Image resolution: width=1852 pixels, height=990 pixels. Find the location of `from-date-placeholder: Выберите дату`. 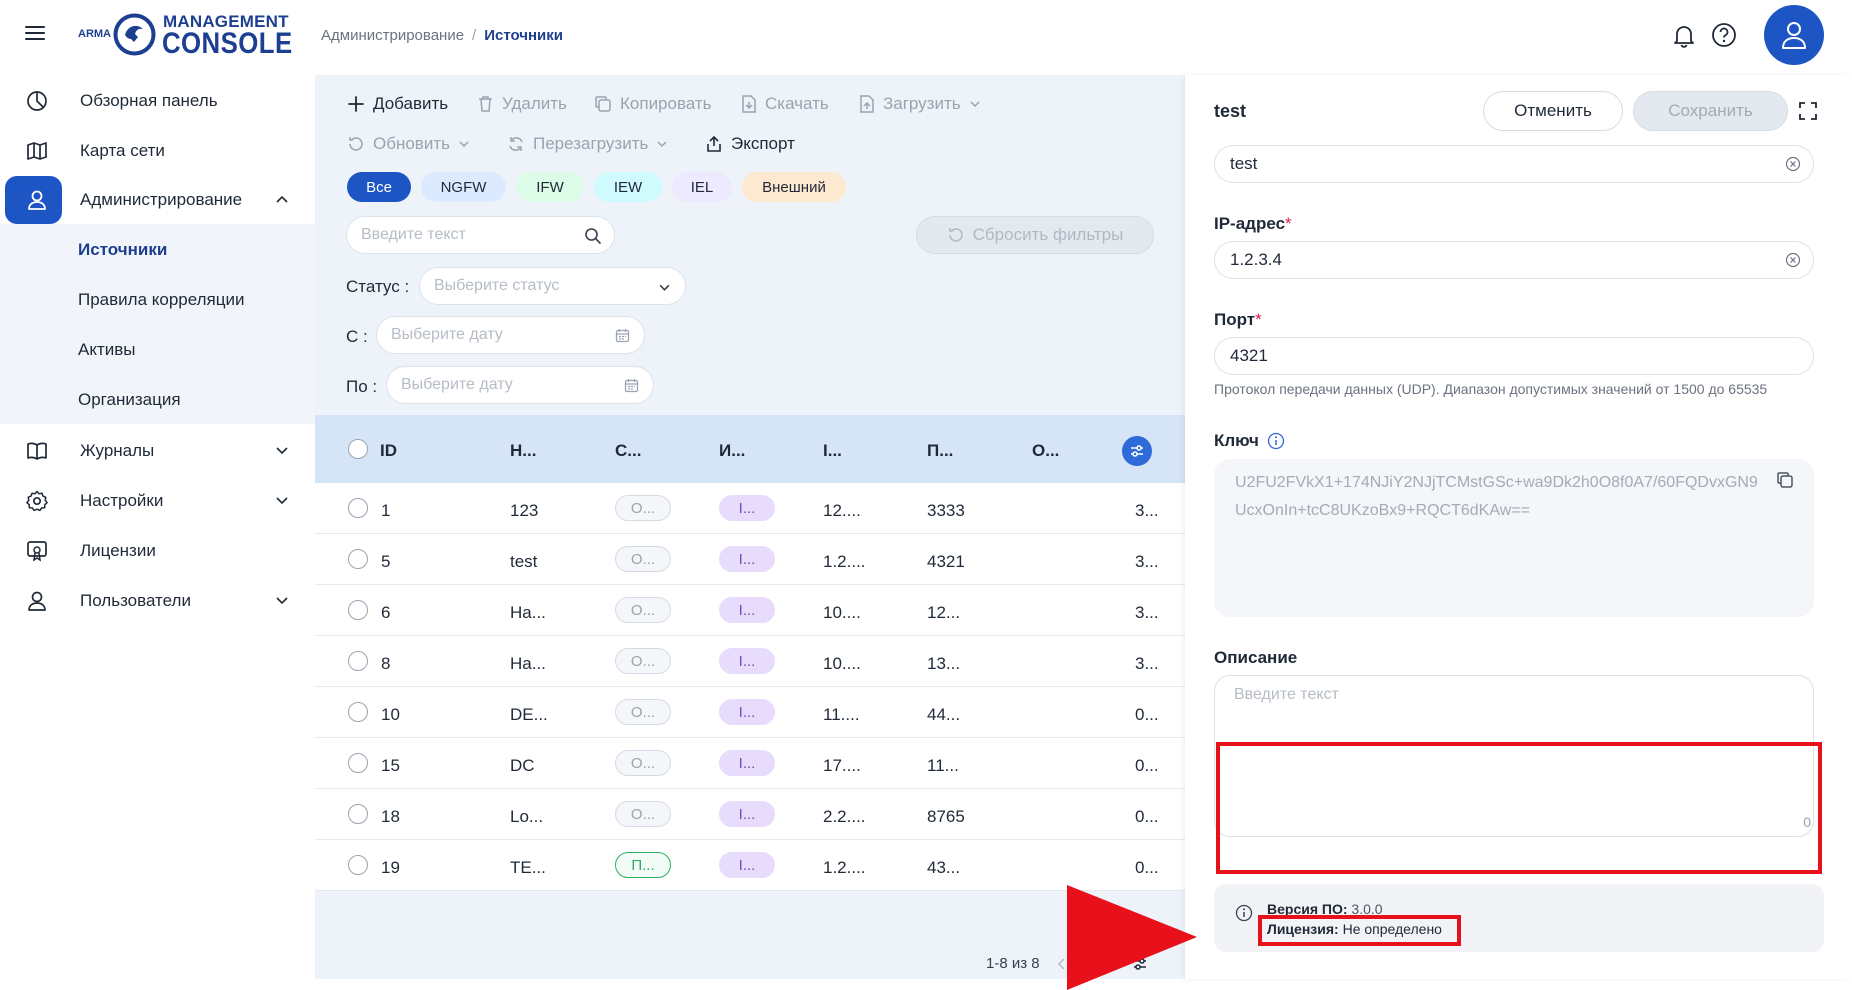

from-date-placeholder: Выберите дату is located at coordinates (447, 334).